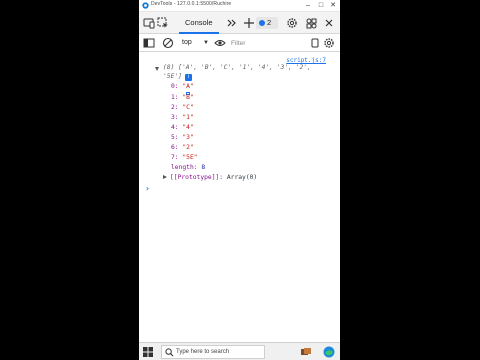 This screenshot has height=360, width=480. What do you see at coordinates (197, 177) in the screenshot?
I see `prototype-key: [[Prototype]]:` at bounding box center [197, 177].